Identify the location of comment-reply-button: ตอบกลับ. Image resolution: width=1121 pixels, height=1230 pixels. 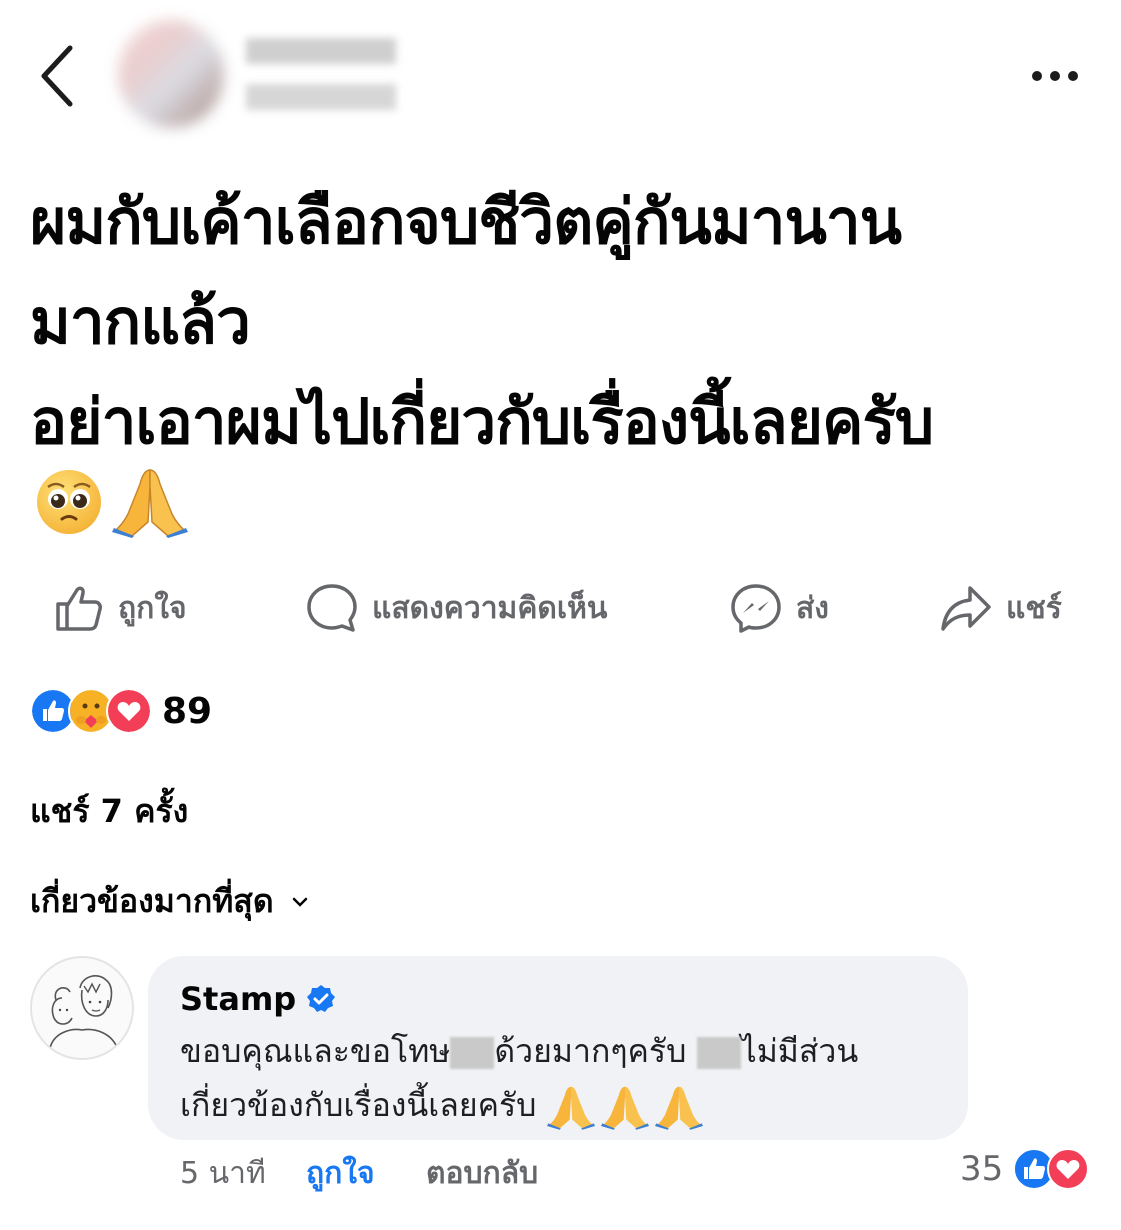
(482, 1173).